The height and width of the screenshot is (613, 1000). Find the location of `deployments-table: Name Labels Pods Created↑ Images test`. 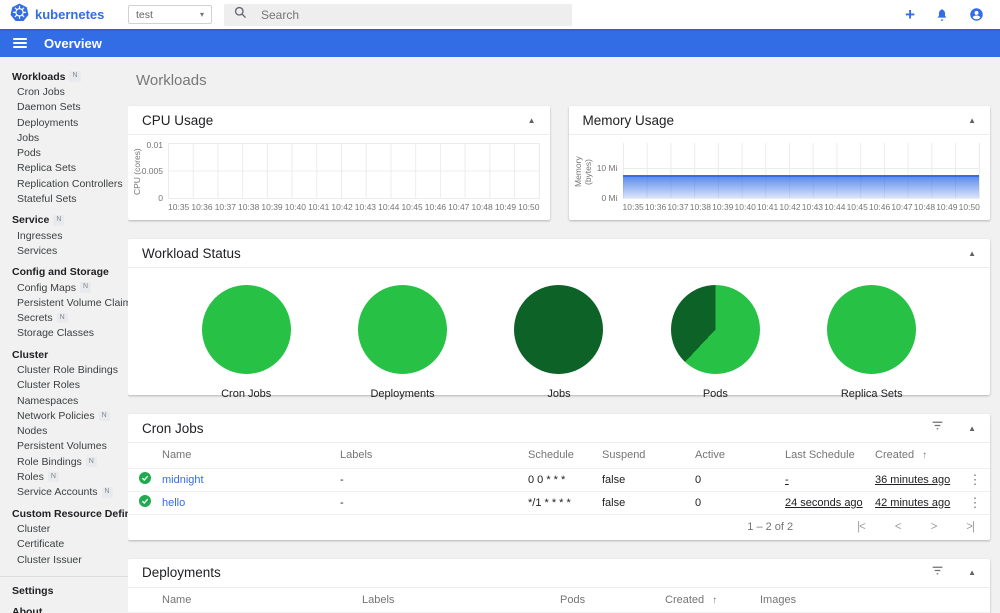

deployments-table: Name Labels Pods Created↑ Images test is located at coordinates (559, 600).